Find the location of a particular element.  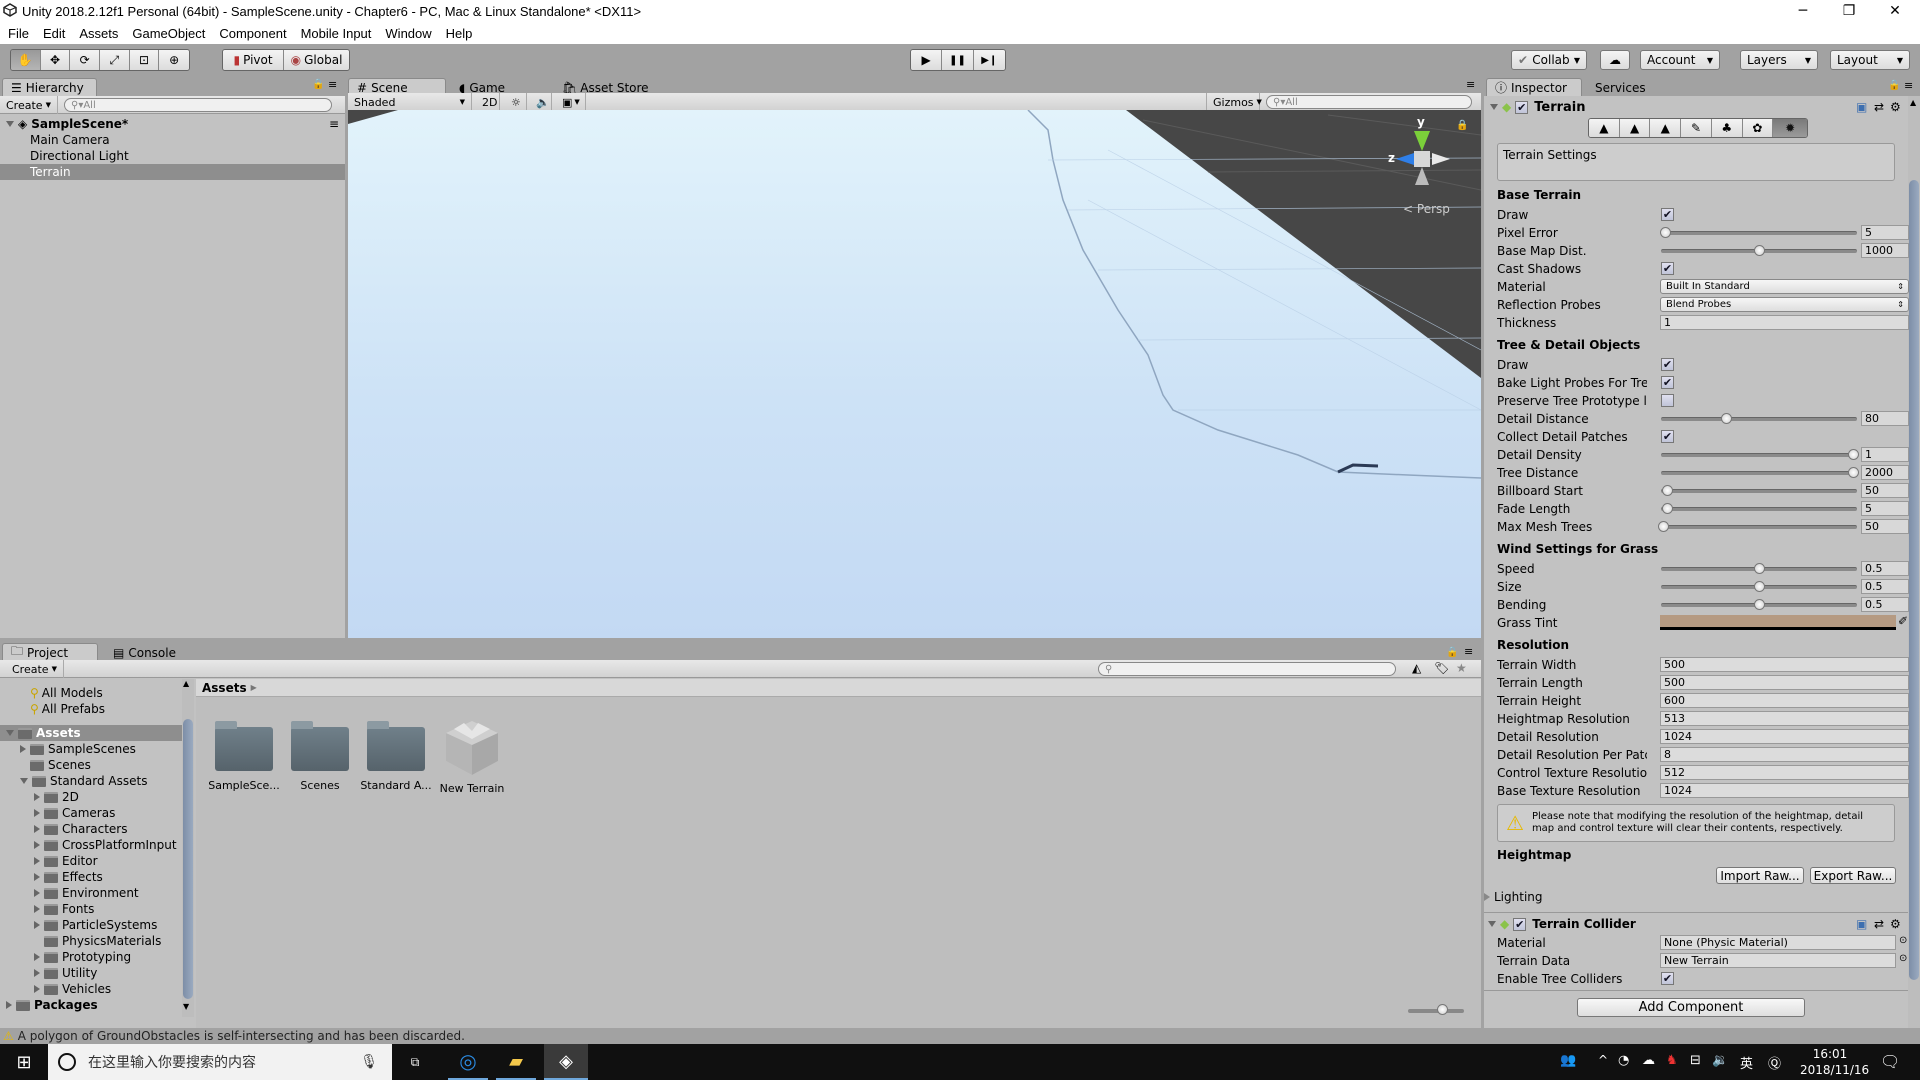

qq-icon: ♞ is located at coordinates (1672, 1060).